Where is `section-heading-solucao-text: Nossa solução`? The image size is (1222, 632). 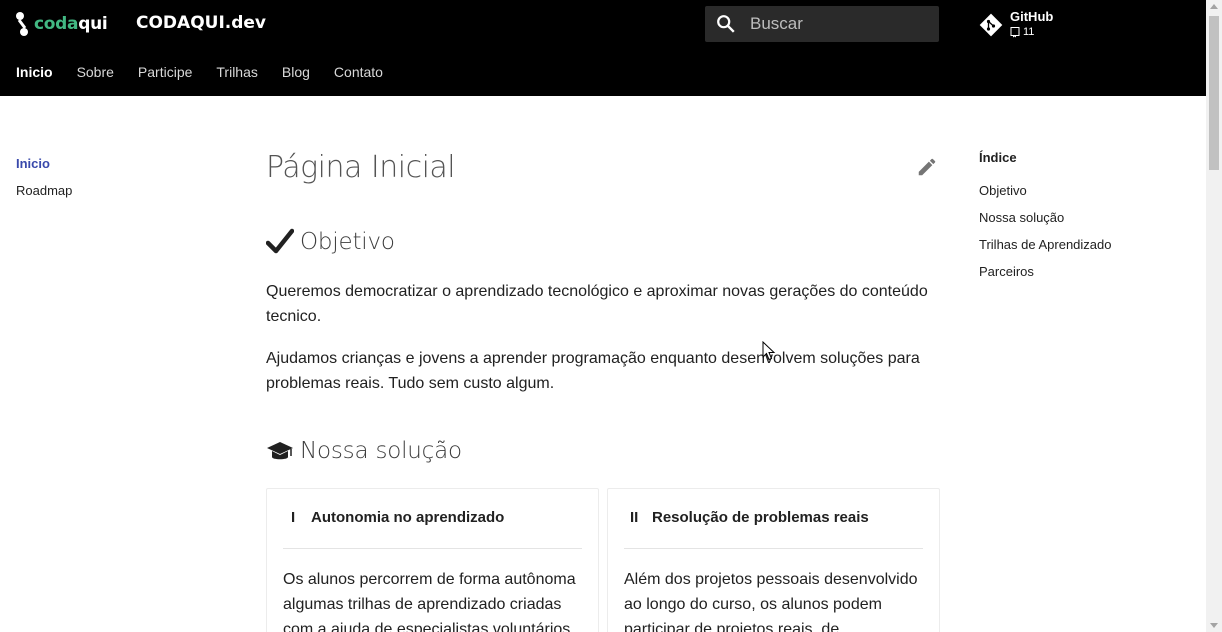 section-heading-solucao-text: Nossa solução is located at coordinates (381, 451).